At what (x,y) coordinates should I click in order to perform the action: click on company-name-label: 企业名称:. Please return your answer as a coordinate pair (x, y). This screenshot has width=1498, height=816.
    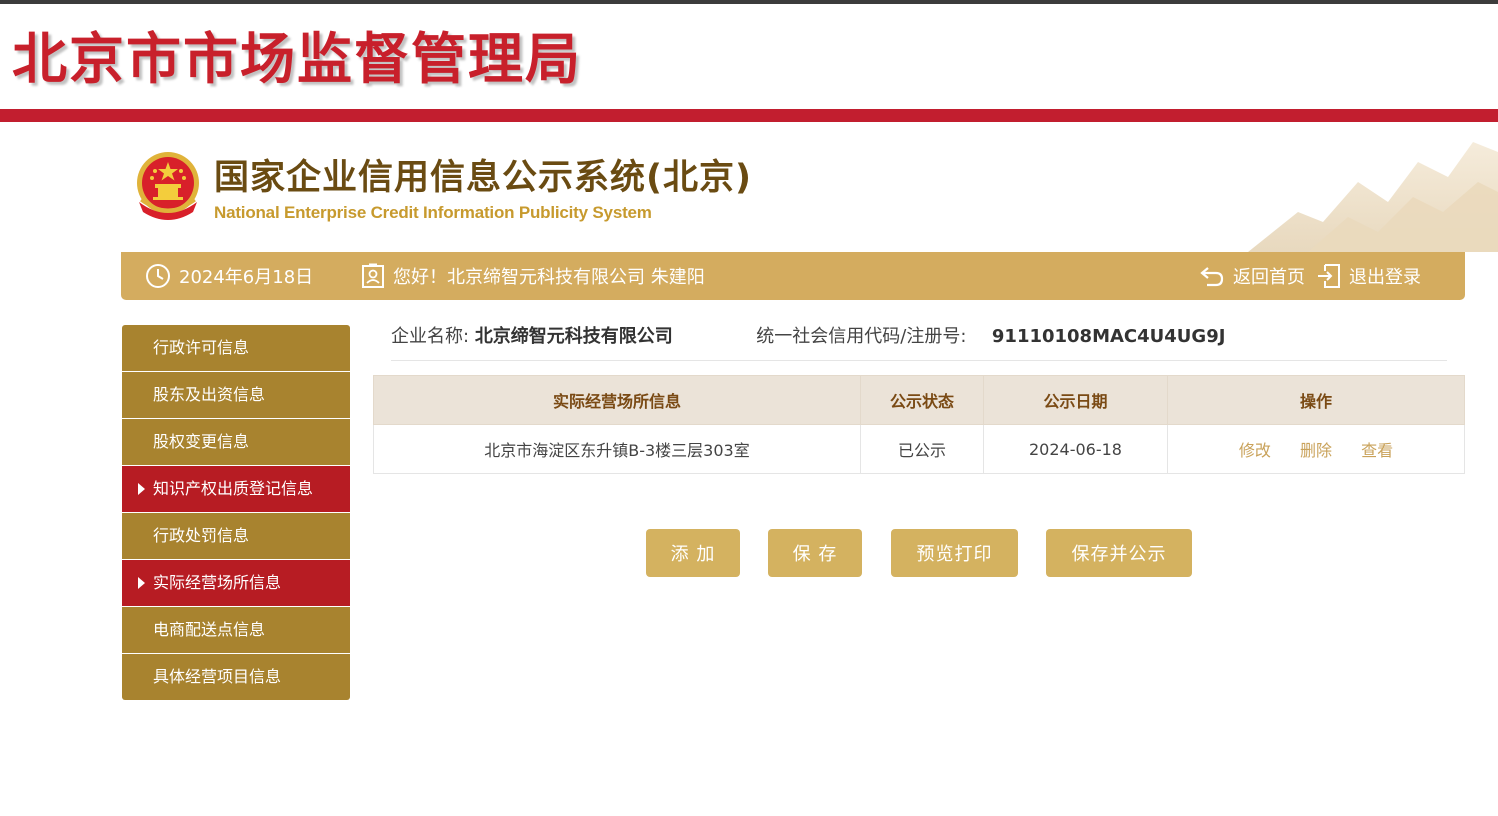
    Looking at the image, I should click on (430, 336).